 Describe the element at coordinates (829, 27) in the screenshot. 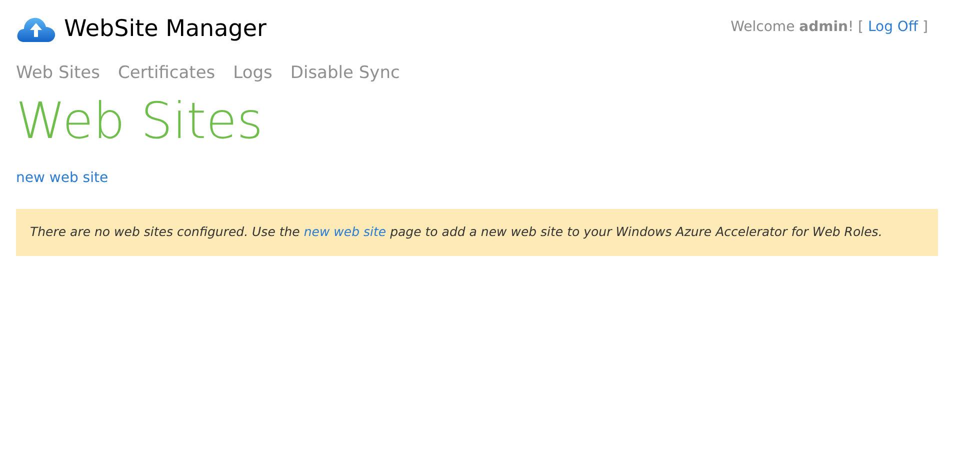

I see `welcome-text: Welcome admin! [ Log Off ]` at that location.